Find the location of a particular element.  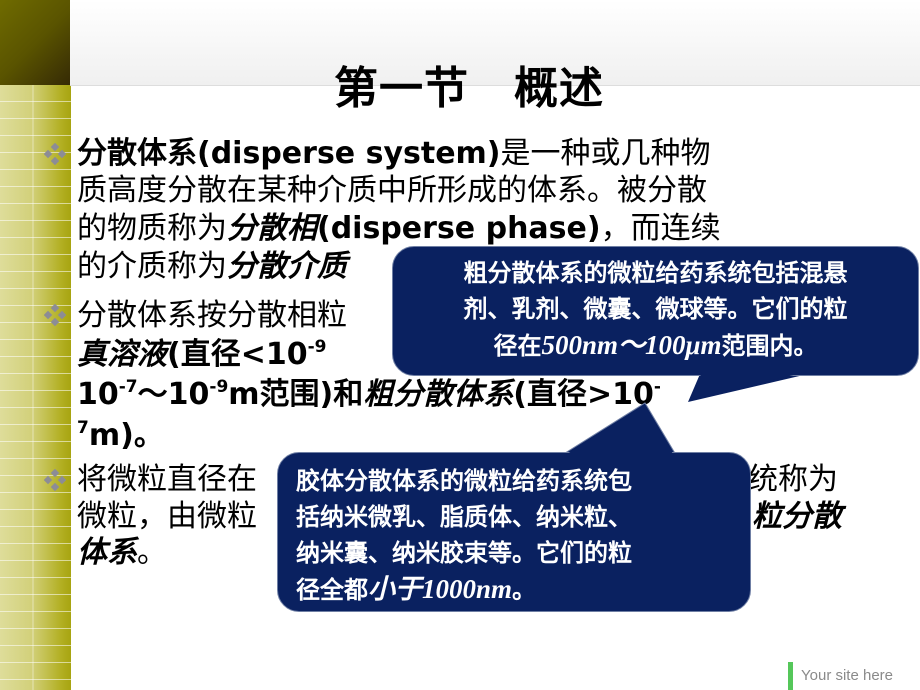

footer-text: Your site here is located at coordinates (847, 675).